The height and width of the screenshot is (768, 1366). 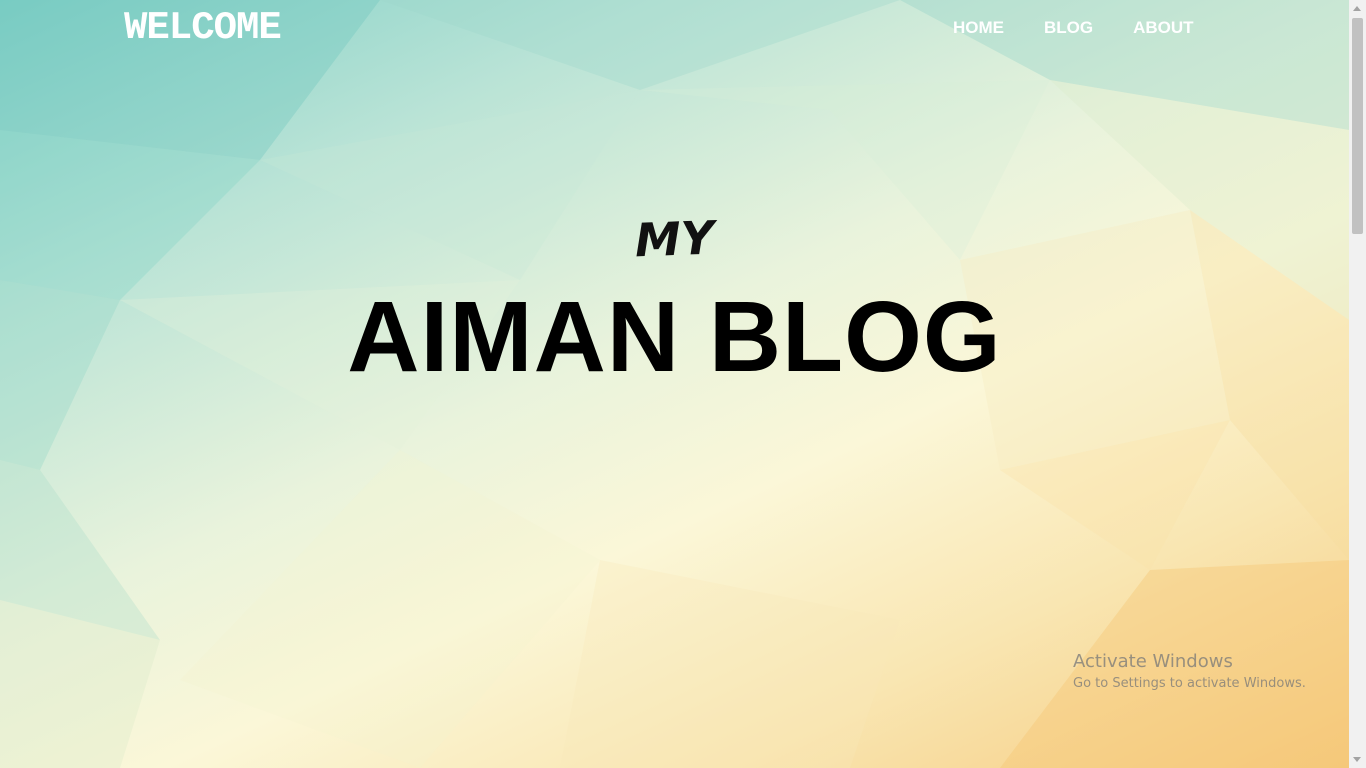 What do you see at coordinates (674, 239) in the screenshot?
I see `hero-pretitle: MY` at bounding box center [674, 239].